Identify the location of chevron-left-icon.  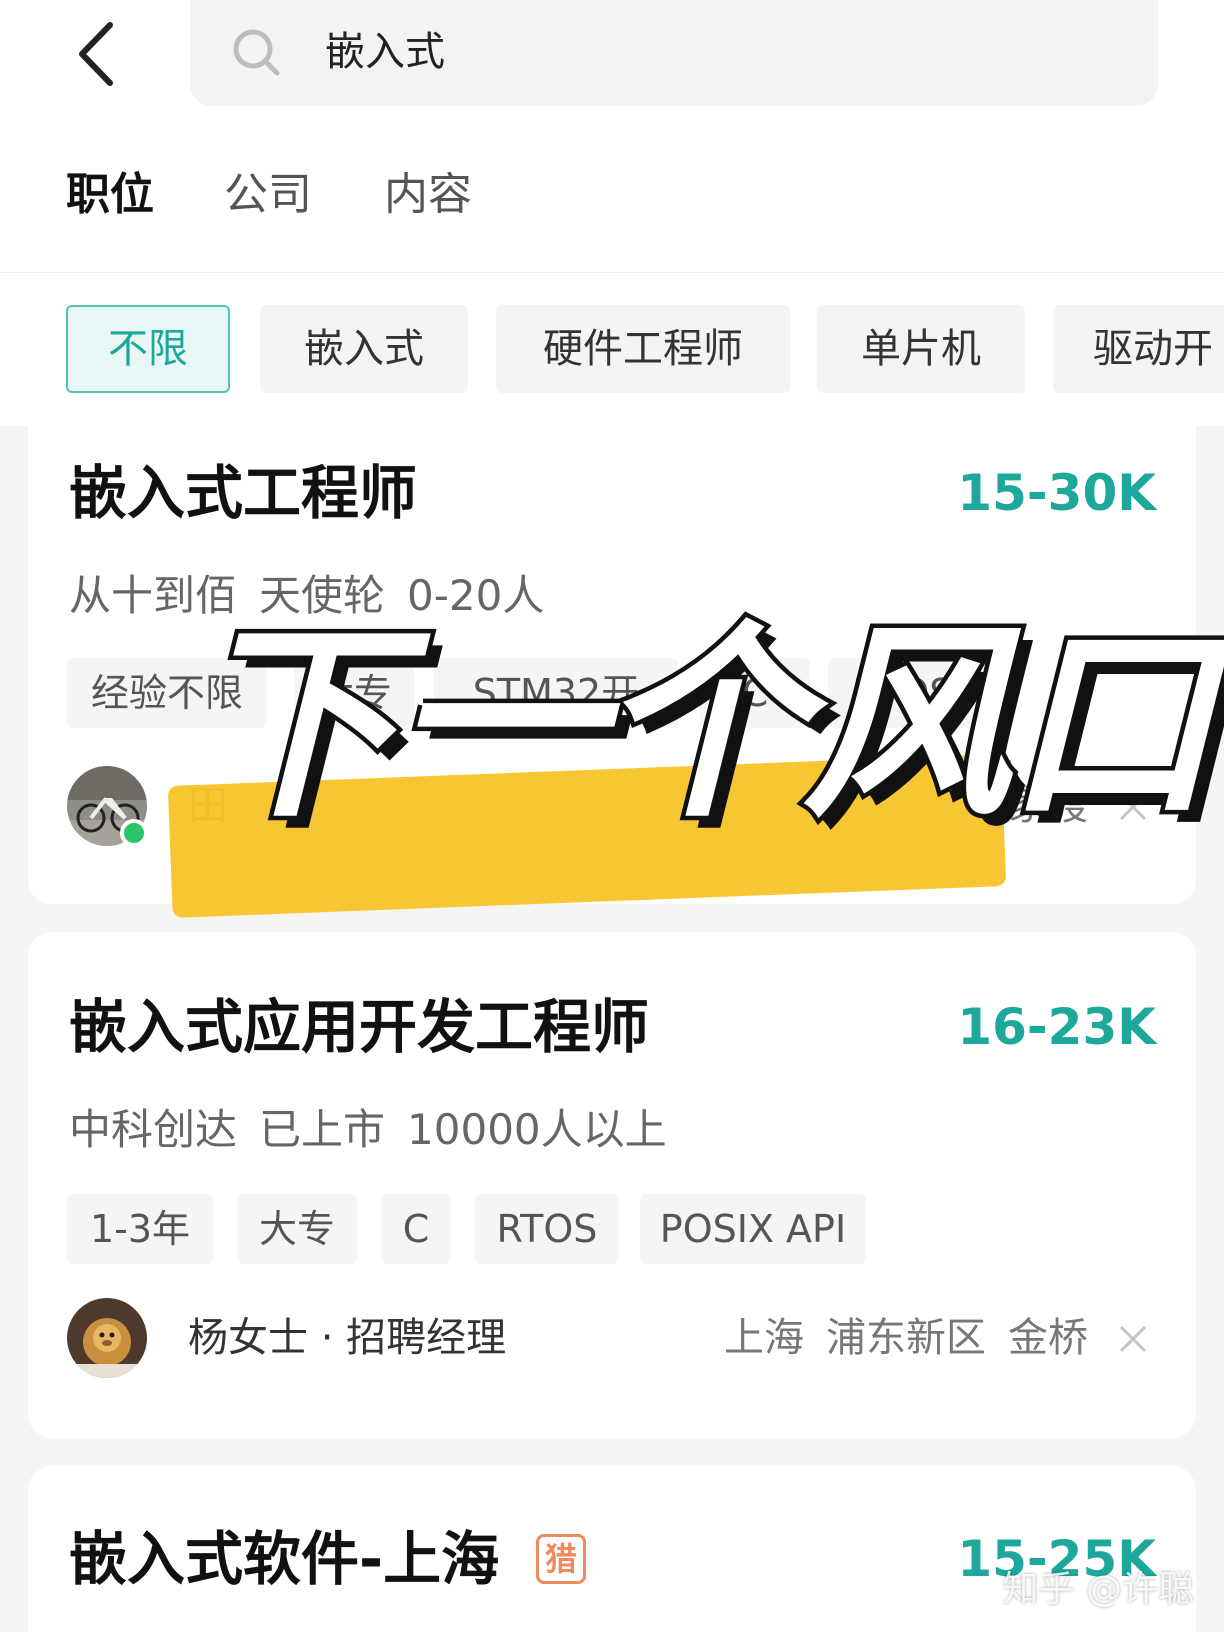
(96, 54).